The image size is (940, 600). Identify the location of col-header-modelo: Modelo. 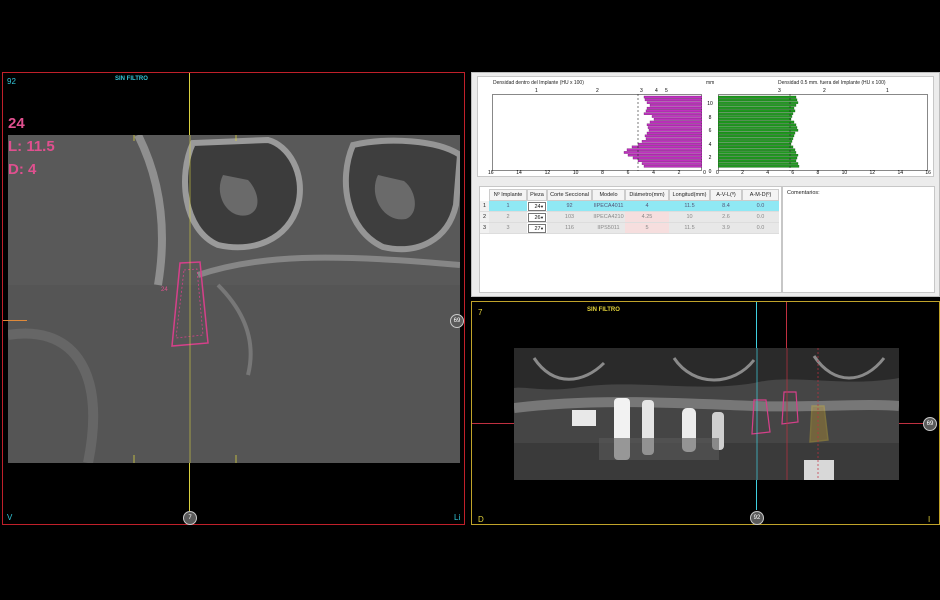
(608, 195).